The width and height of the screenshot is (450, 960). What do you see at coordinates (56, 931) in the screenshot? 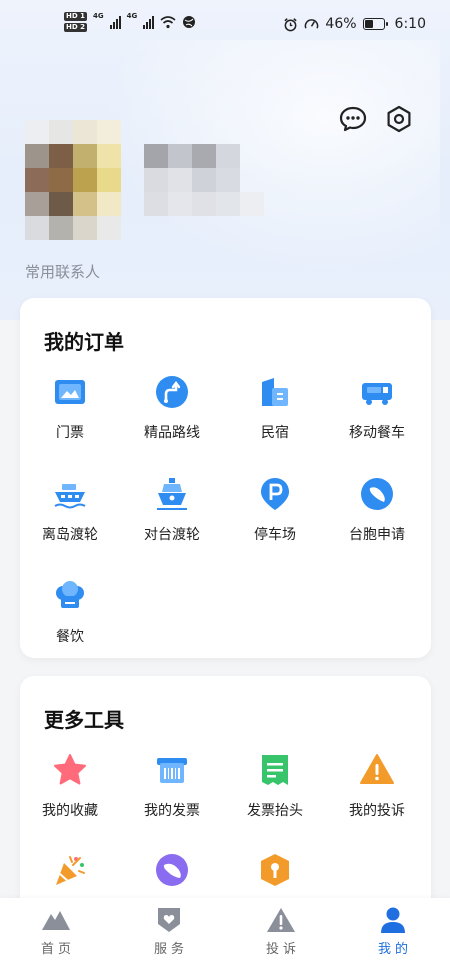
I see `tab-home: 首页` at bounding box center [56, 931].